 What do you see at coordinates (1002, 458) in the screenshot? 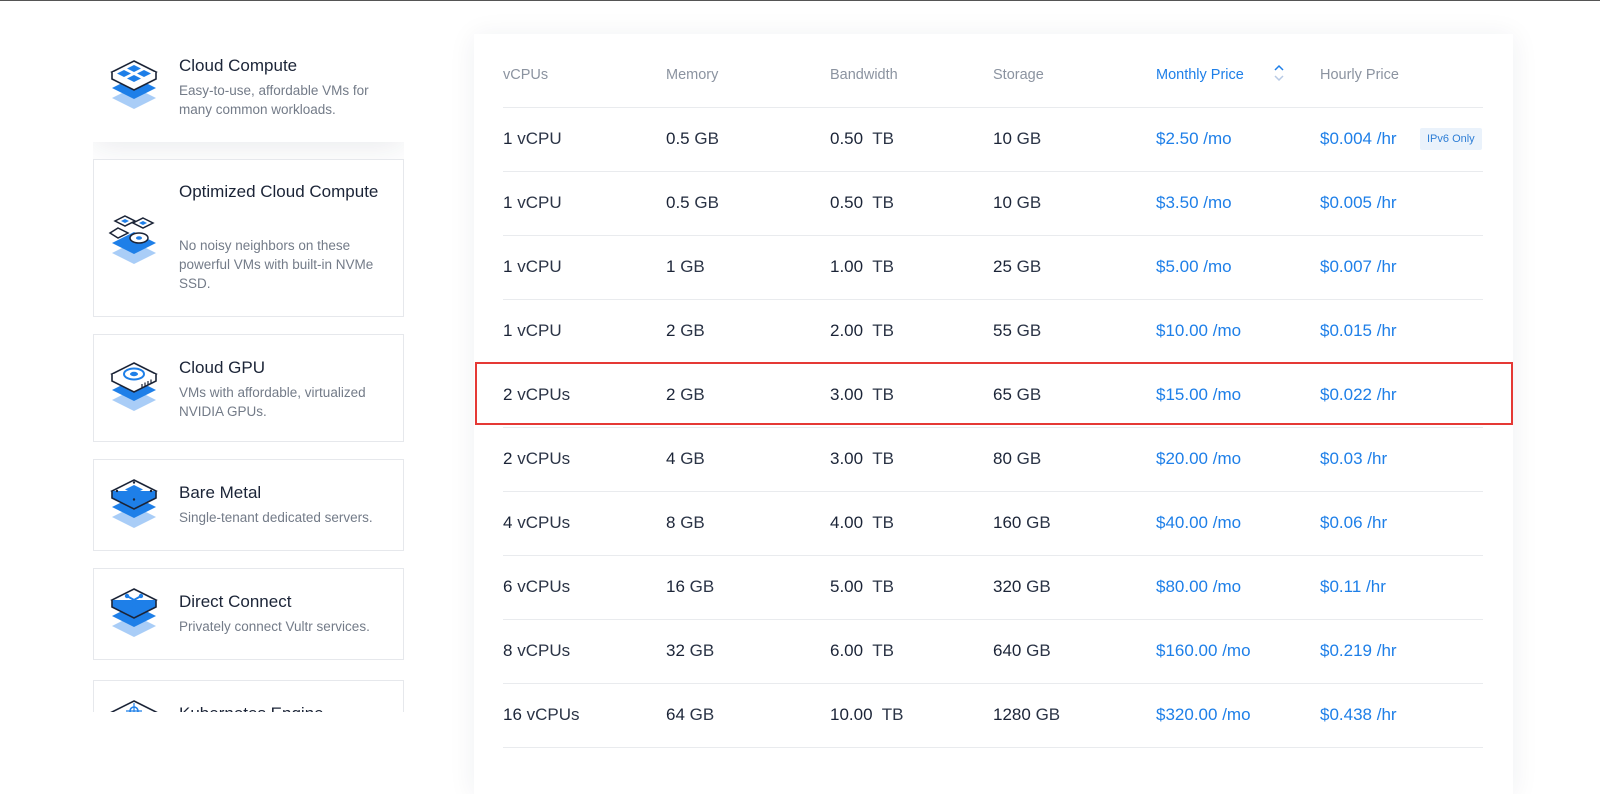
I see `cell-storage-value: 80` at bounding box center [1002, 458].